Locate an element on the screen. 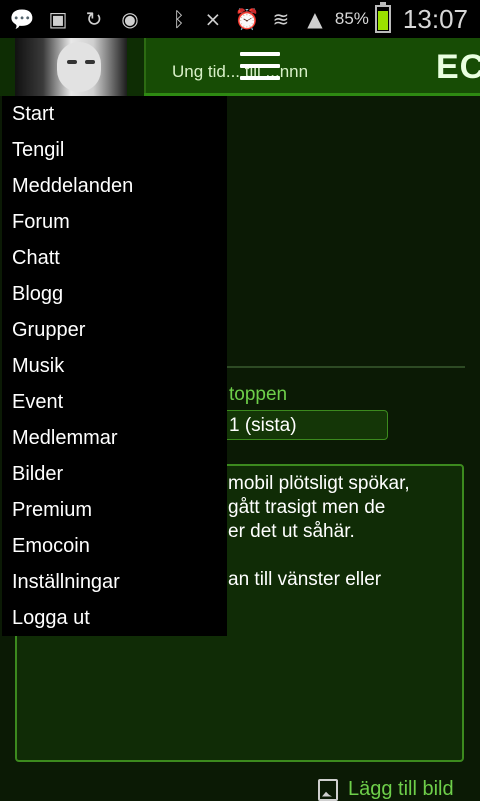 The image size is (480, 801). sync-icon: ↻ is located at coordinates (94, 19).